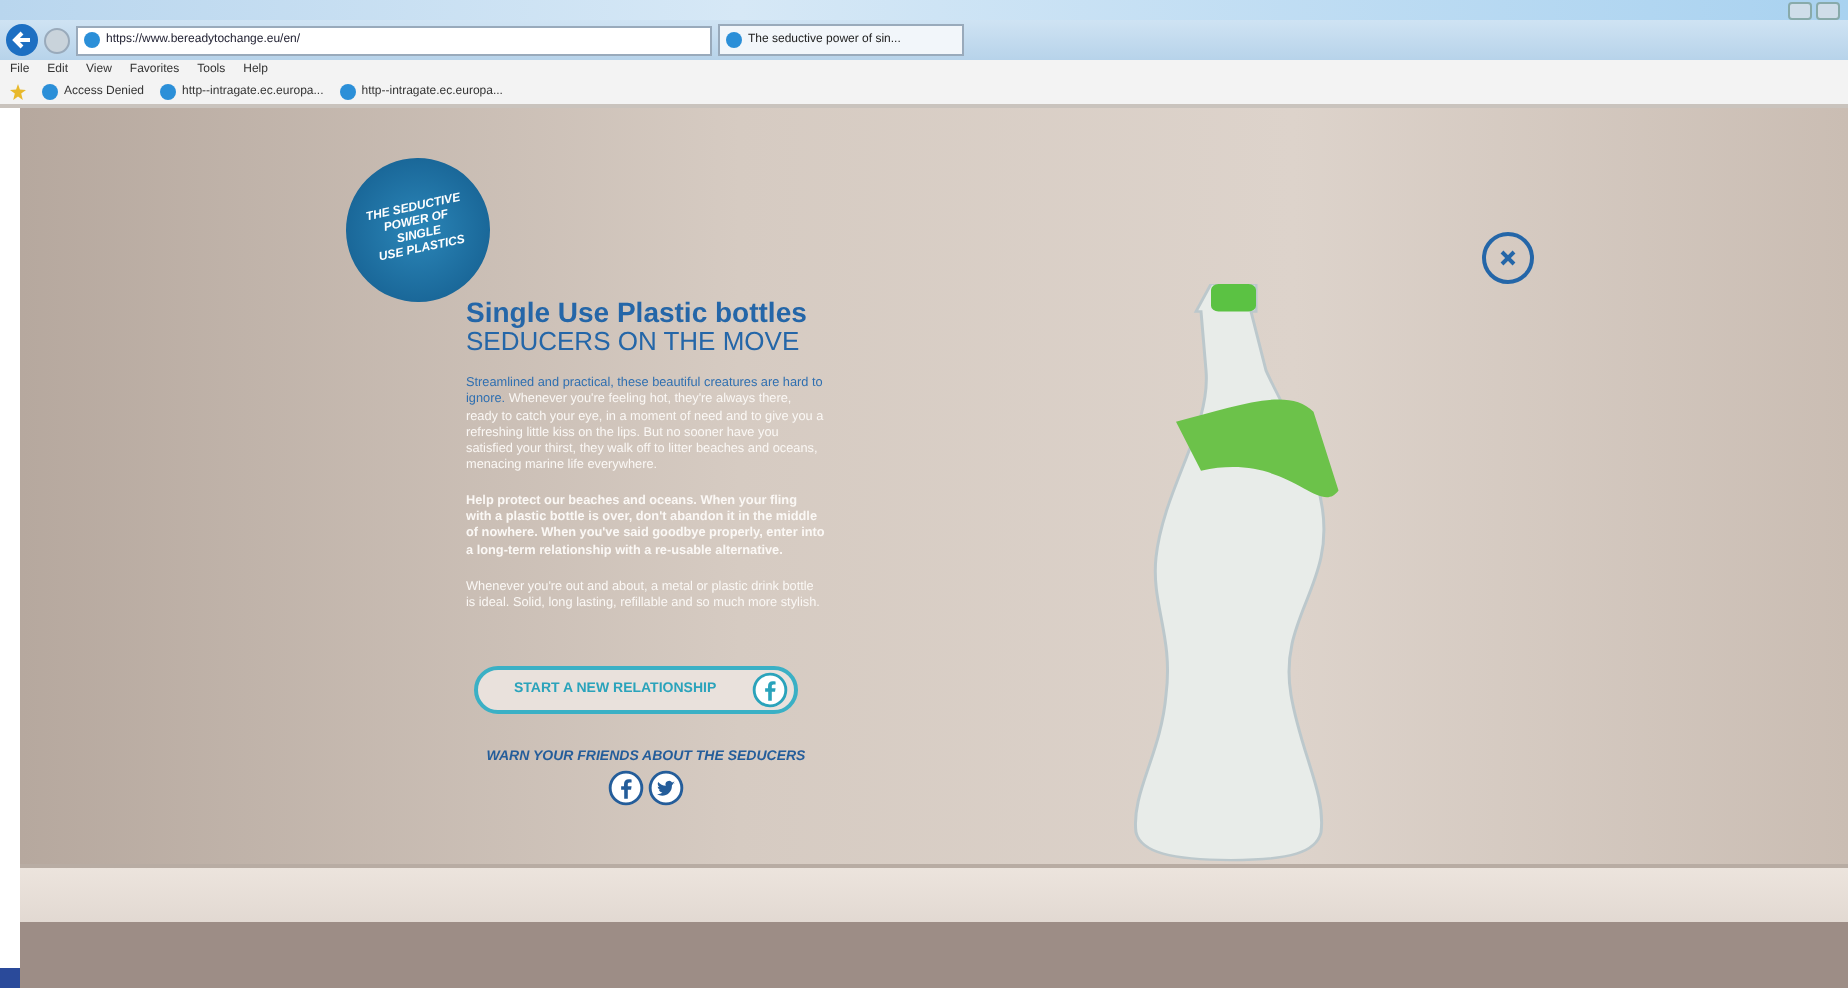  I want to click on close-icon, so click(1508, 258).